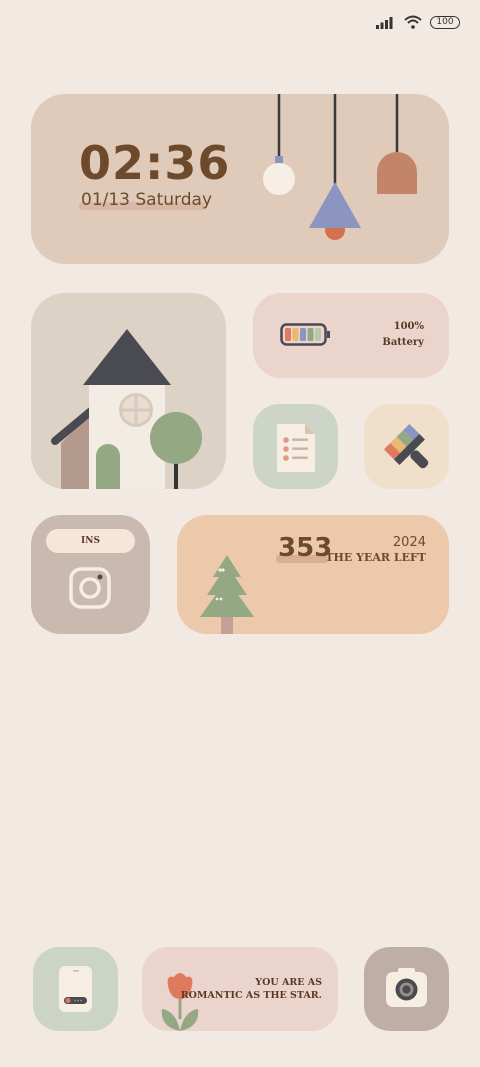  Describe the element at coordinates (251, 989) in the screenshot. I see `quote-text: YOU ARE AS ROMANTIC AS THE STAR.` at that location.